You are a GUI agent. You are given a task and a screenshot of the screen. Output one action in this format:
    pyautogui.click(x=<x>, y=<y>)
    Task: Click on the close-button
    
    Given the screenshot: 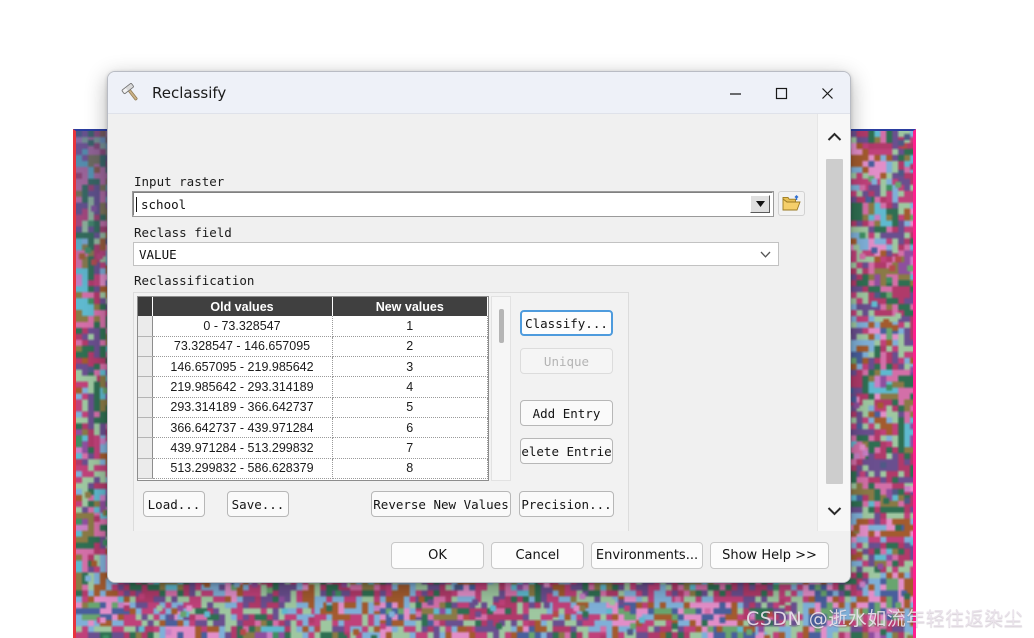 What is the action you would take?
    pyautogui.click(x=827, y=93)
    